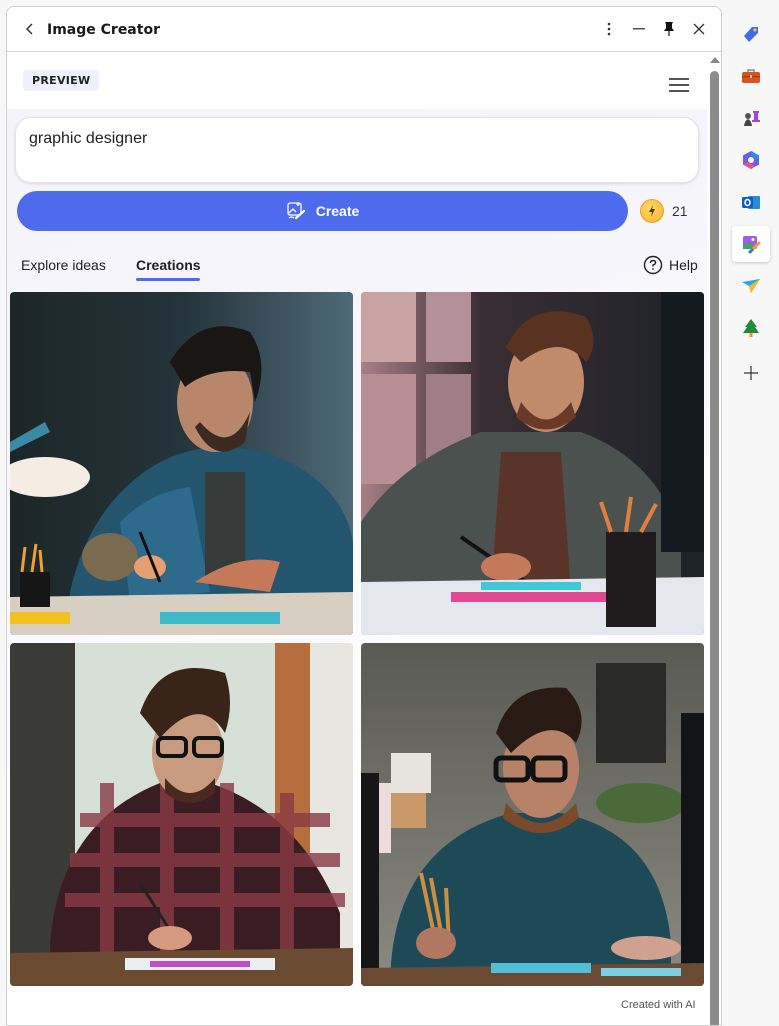  Describe the element at coordinates (714, 548) in the screenshot. I see `scroll-thumb` at that location.